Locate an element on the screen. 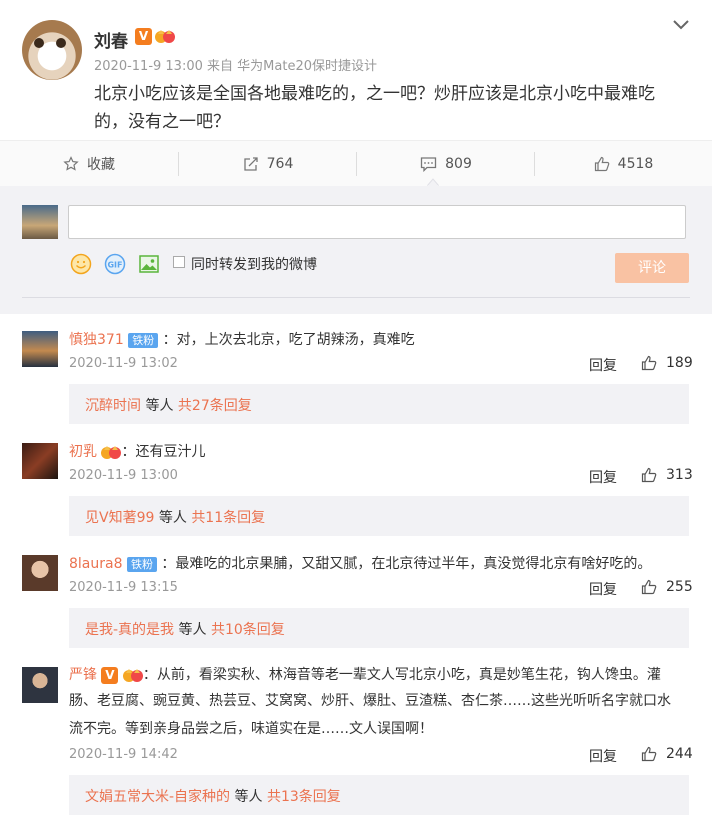  repost-button: 764 is located at coordinates (268, 164).